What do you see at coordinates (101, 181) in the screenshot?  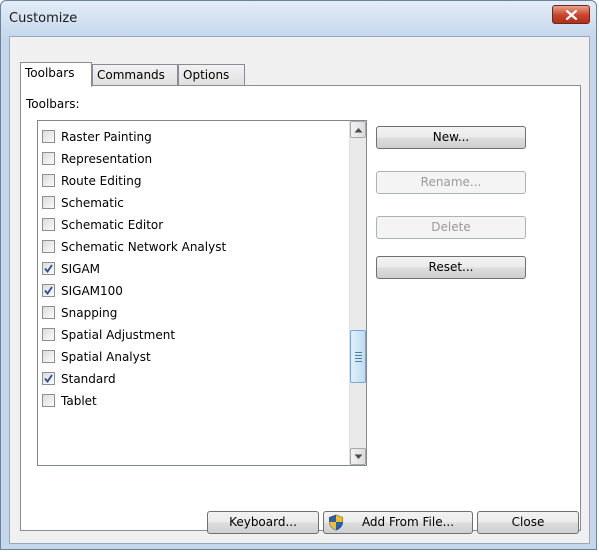 I see `toolbar-item-label: Route Editing` at bounding box center [101, 181].